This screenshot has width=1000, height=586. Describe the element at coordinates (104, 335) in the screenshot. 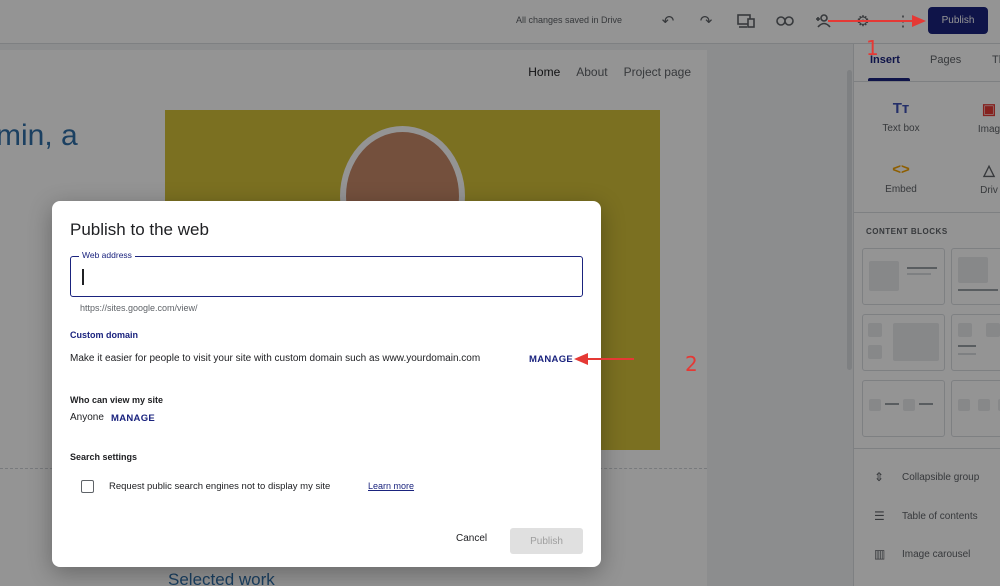

I see `custom-domain-heading: Custom domain` at that location.